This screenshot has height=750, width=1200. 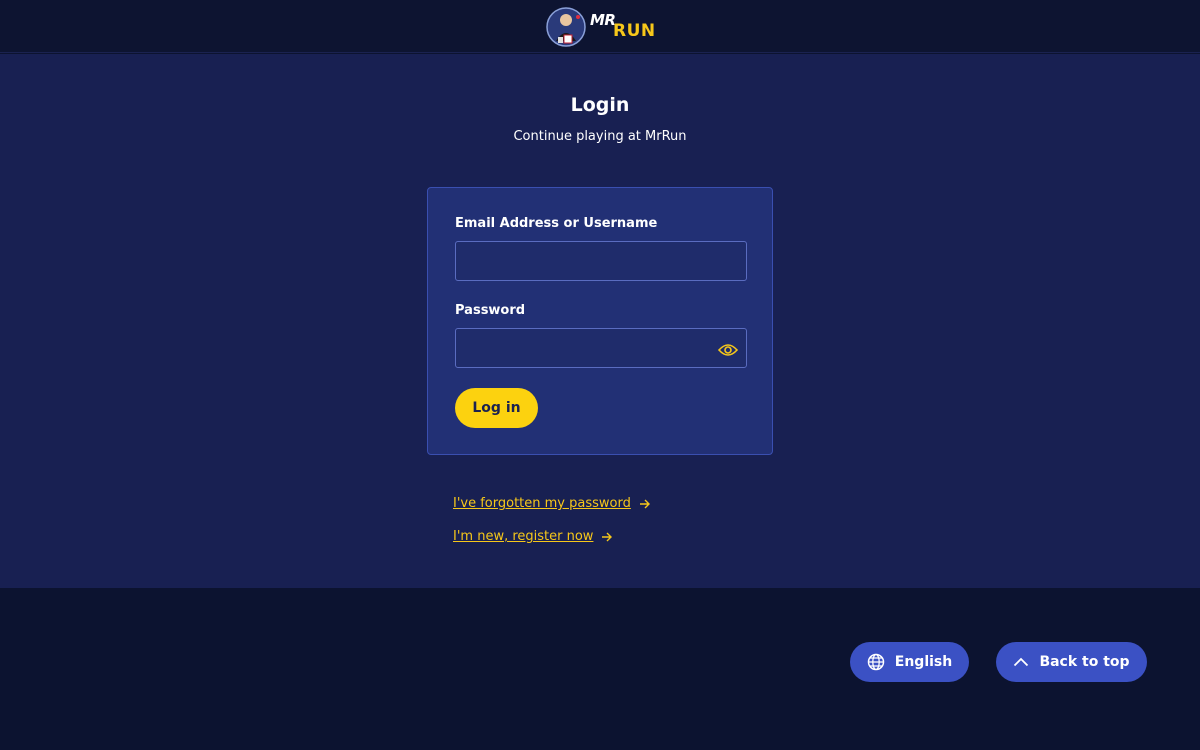 I want to click on page-subtitle: Continue playing at MrRun, so click(x=600, y=136).